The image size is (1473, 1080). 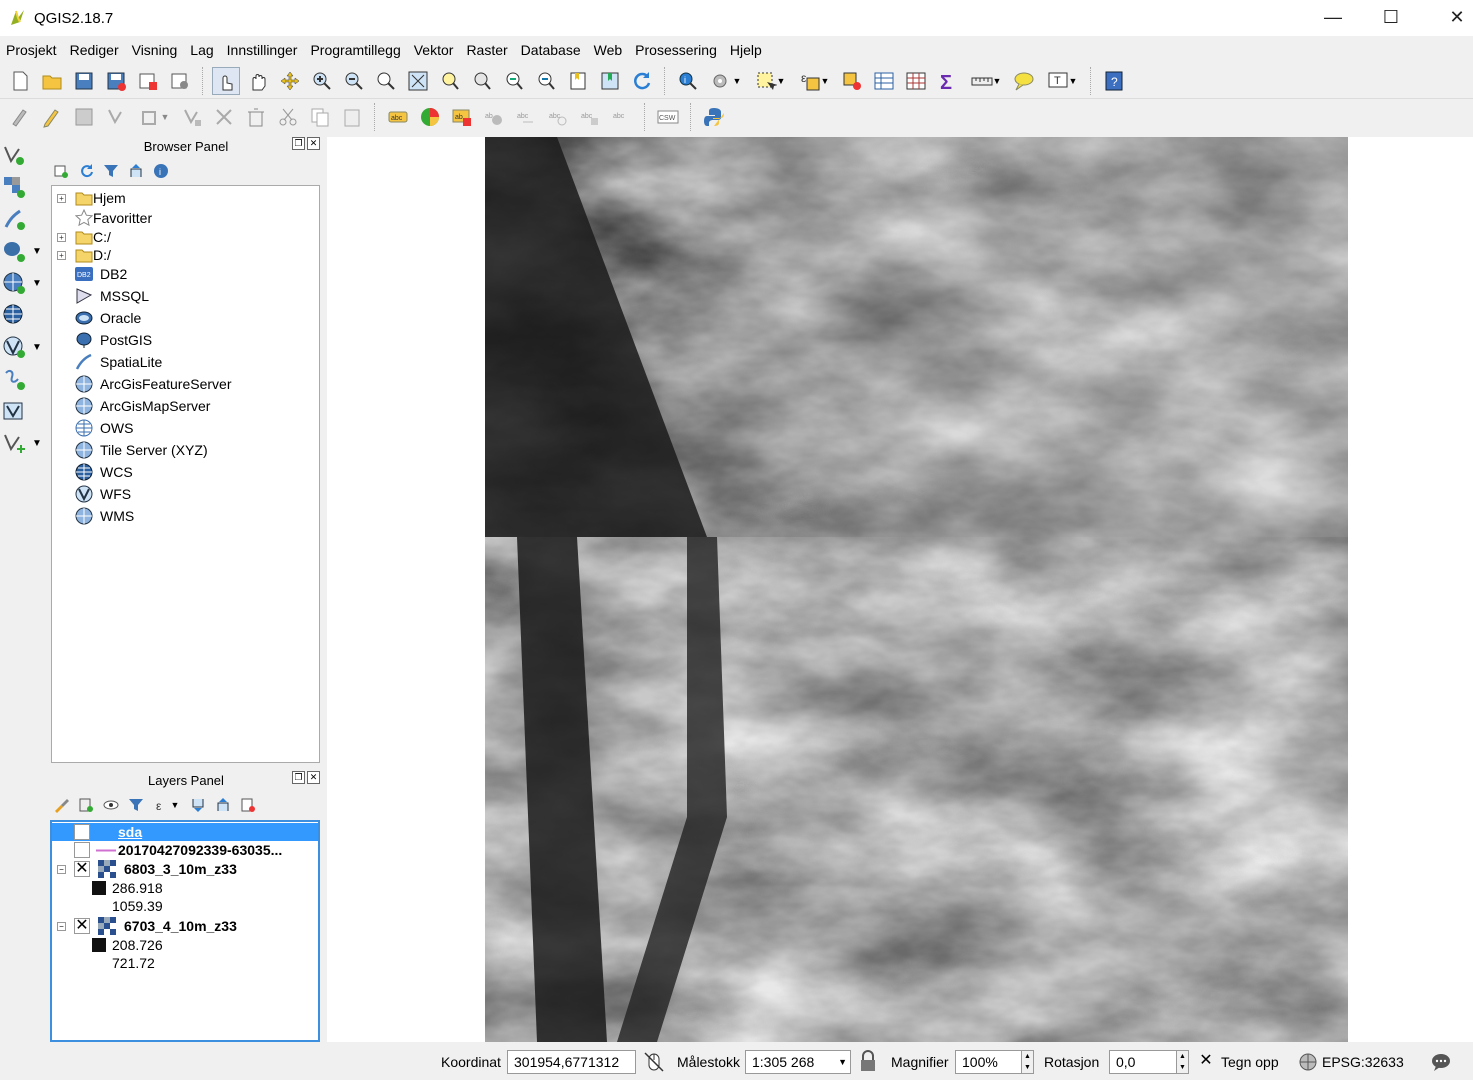 What do you see at coordinates (590, 117) in the screenshot?
I see `change-label-button: abc` at bounding box center [590, 117].